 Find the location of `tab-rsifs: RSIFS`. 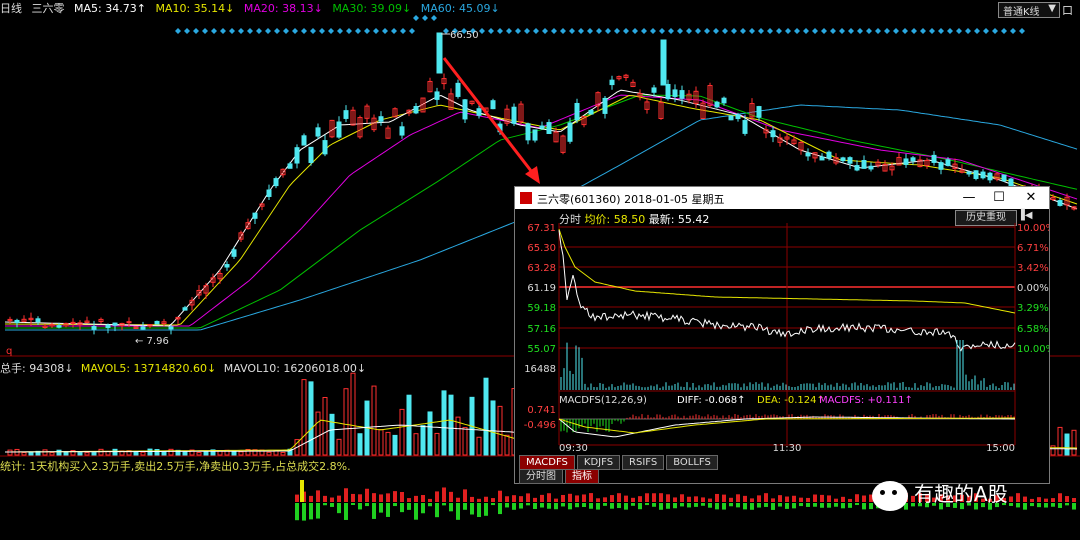

tab-rsifs: RSIFS is located at coordinates (643, 462).